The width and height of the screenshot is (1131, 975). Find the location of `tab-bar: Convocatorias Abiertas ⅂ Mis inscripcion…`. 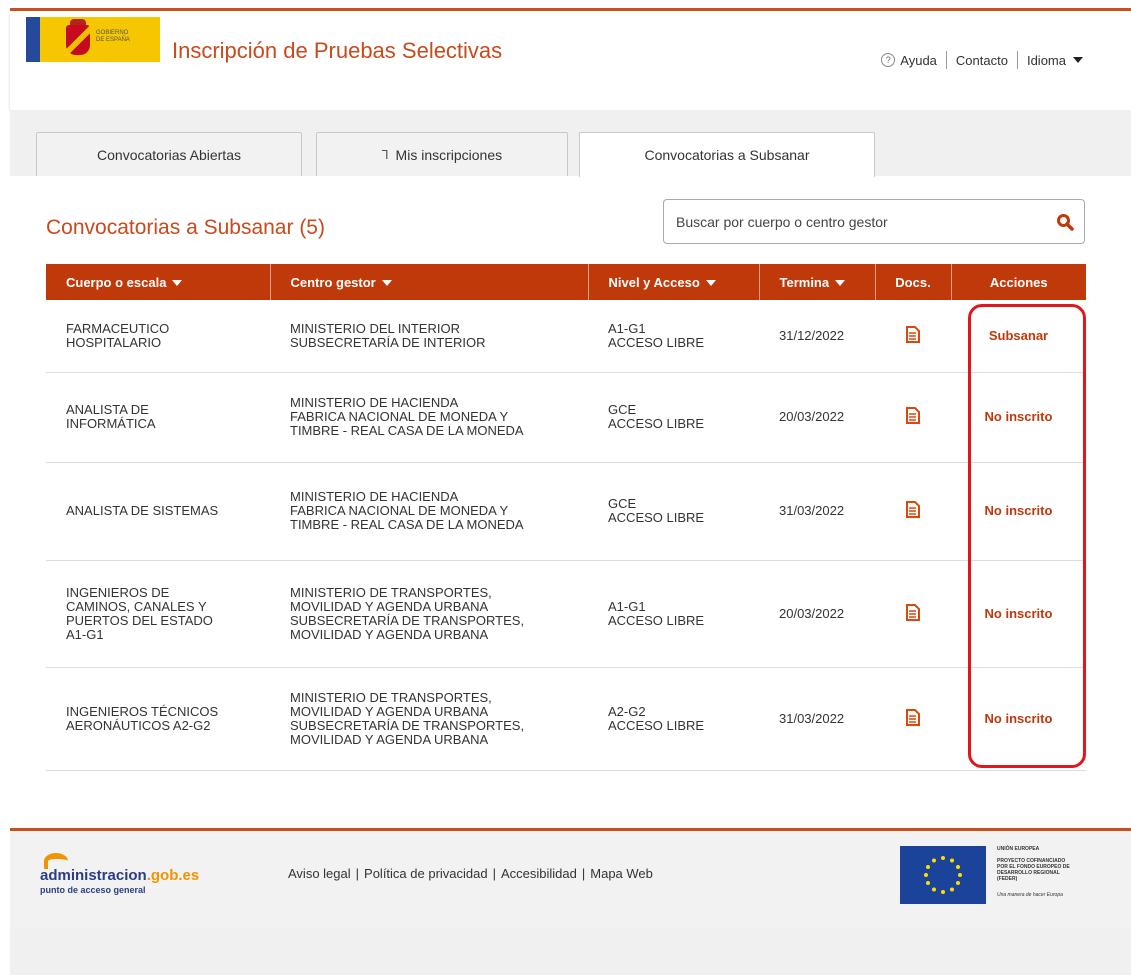

tab-bar: Convocatorias Abiertas ⅂ Mis inscripcion… is located at coordinates (570, 143).